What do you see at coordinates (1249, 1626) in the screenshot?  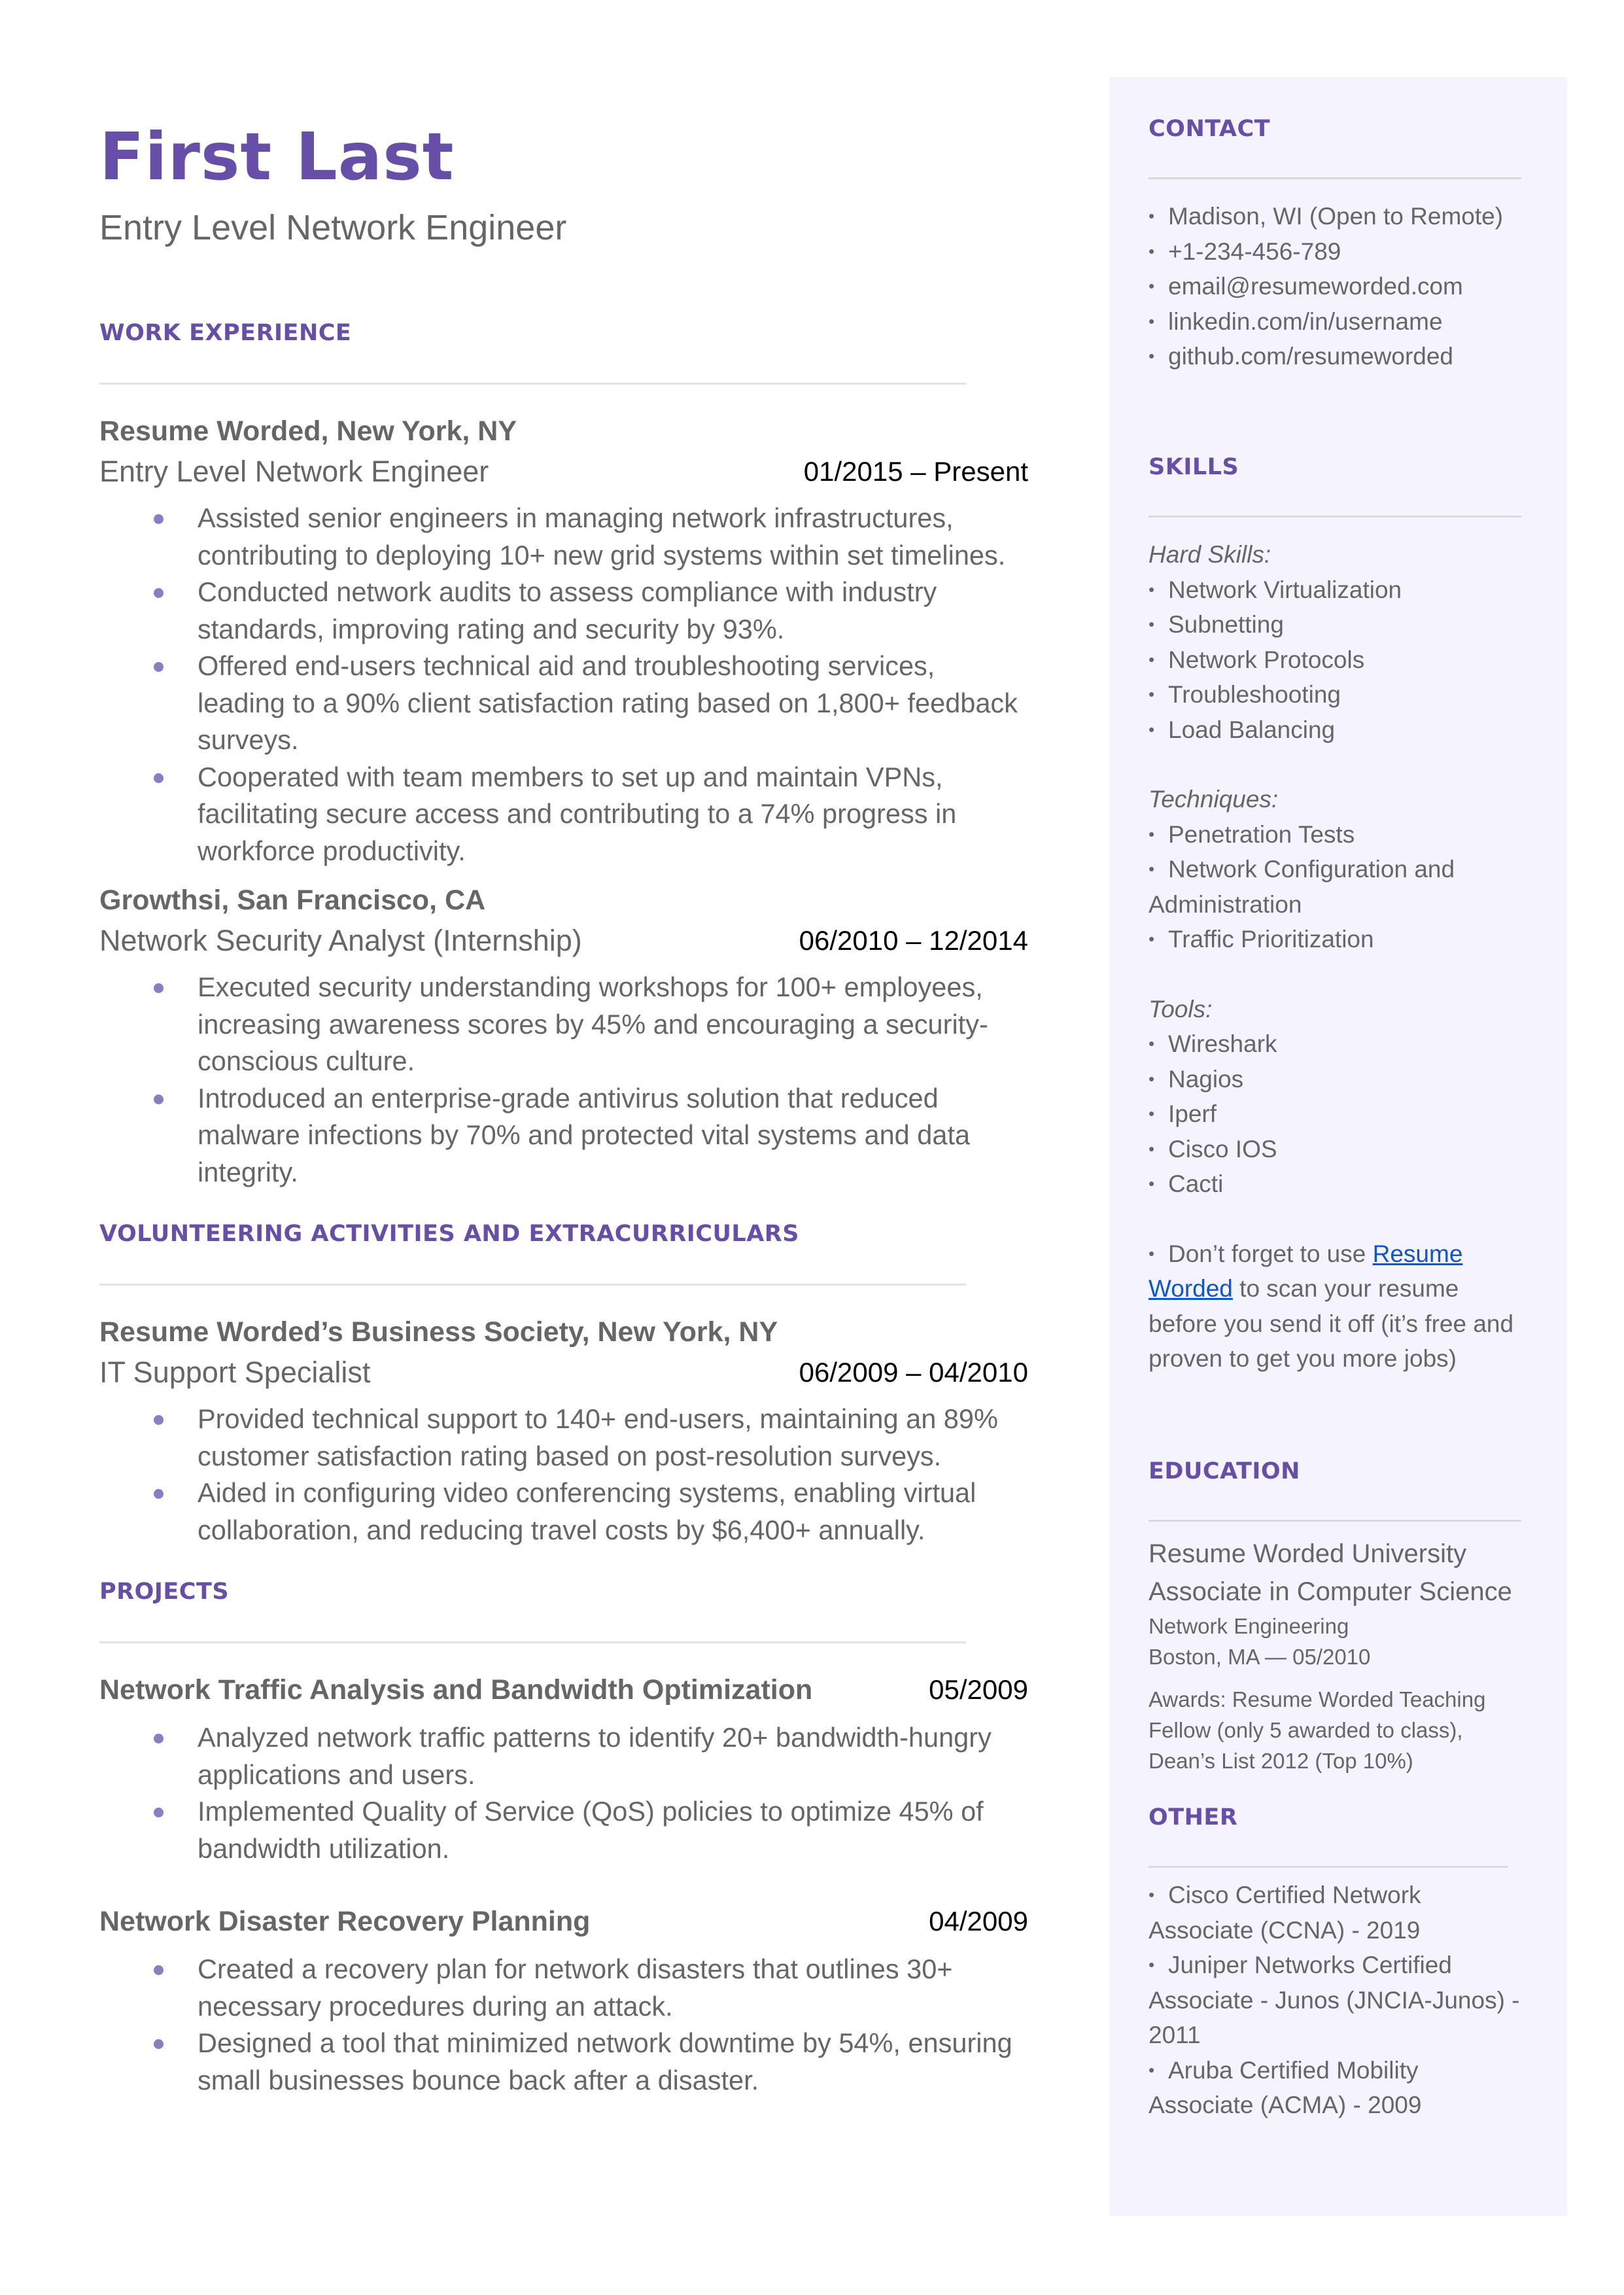 I see `education-field: Network Engineering` at bounding box center [1249, 1626].